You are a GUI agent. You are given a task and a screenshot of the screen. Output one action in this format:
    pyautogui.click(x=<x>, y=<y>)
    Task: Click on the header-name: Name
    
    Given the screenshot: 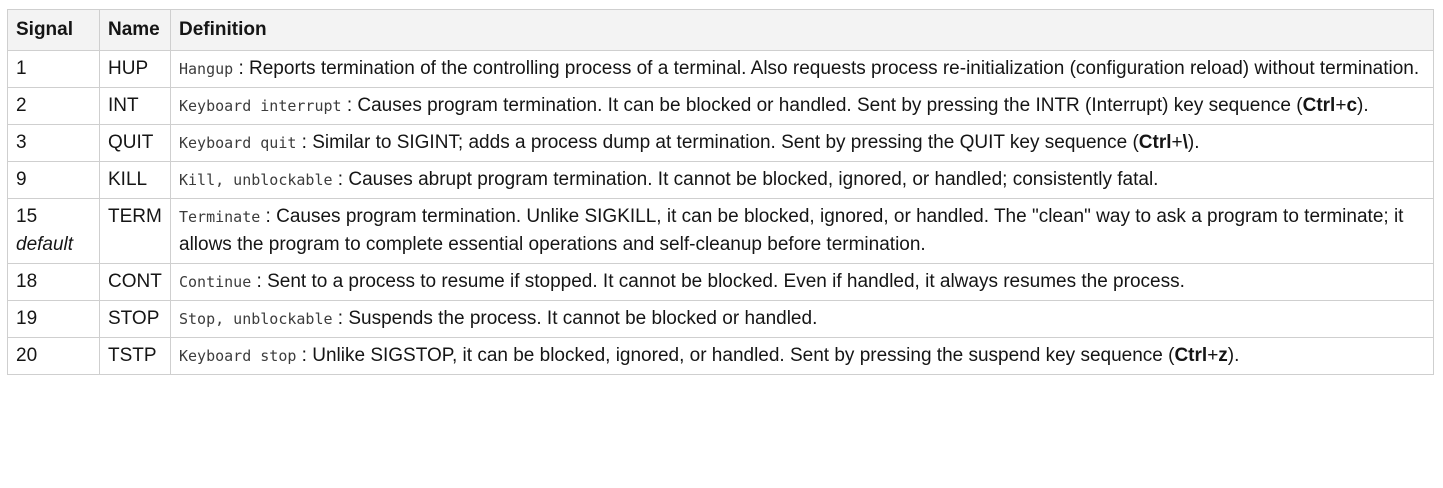 What is the action you would take?
    pyautogui.click(x=135, y=30)
    